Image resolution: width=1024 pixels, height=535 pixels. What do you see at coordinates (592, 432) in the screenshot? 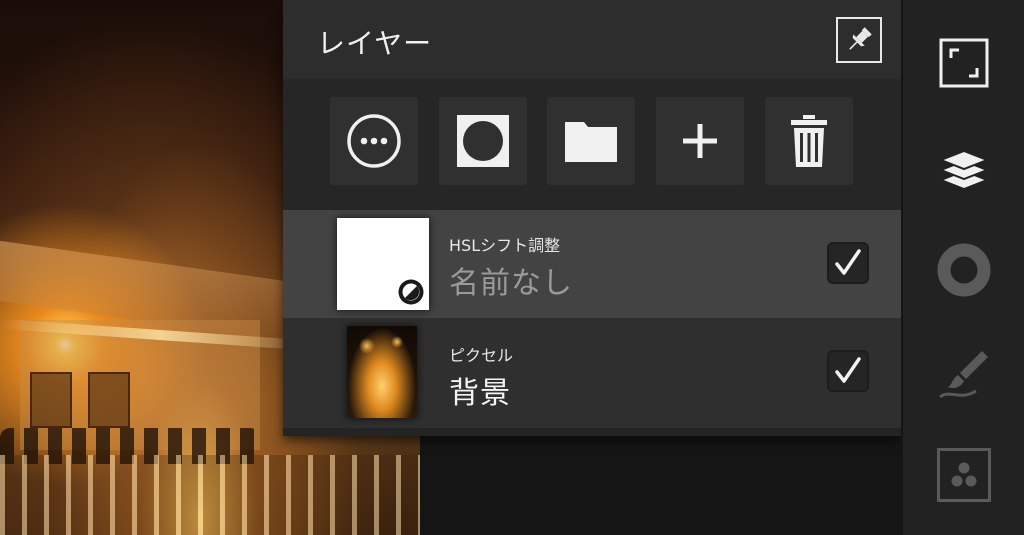
I see `panel-bottom-divider` at bounding box center [592, 432].